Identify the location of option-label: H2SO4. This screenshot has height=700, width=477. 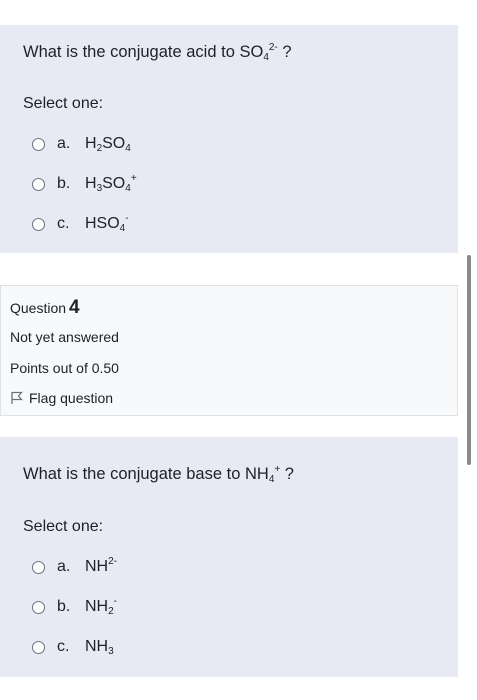
(108, 144).